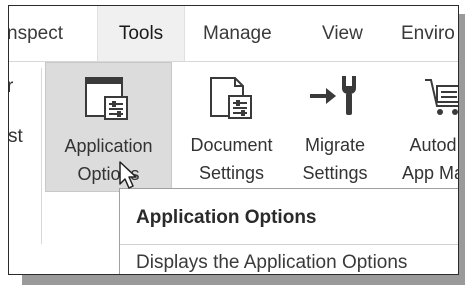 The height and width of the screenshot is (285, 465). I want to click on document-settings-label-line2: Settings, so click(231, 173).